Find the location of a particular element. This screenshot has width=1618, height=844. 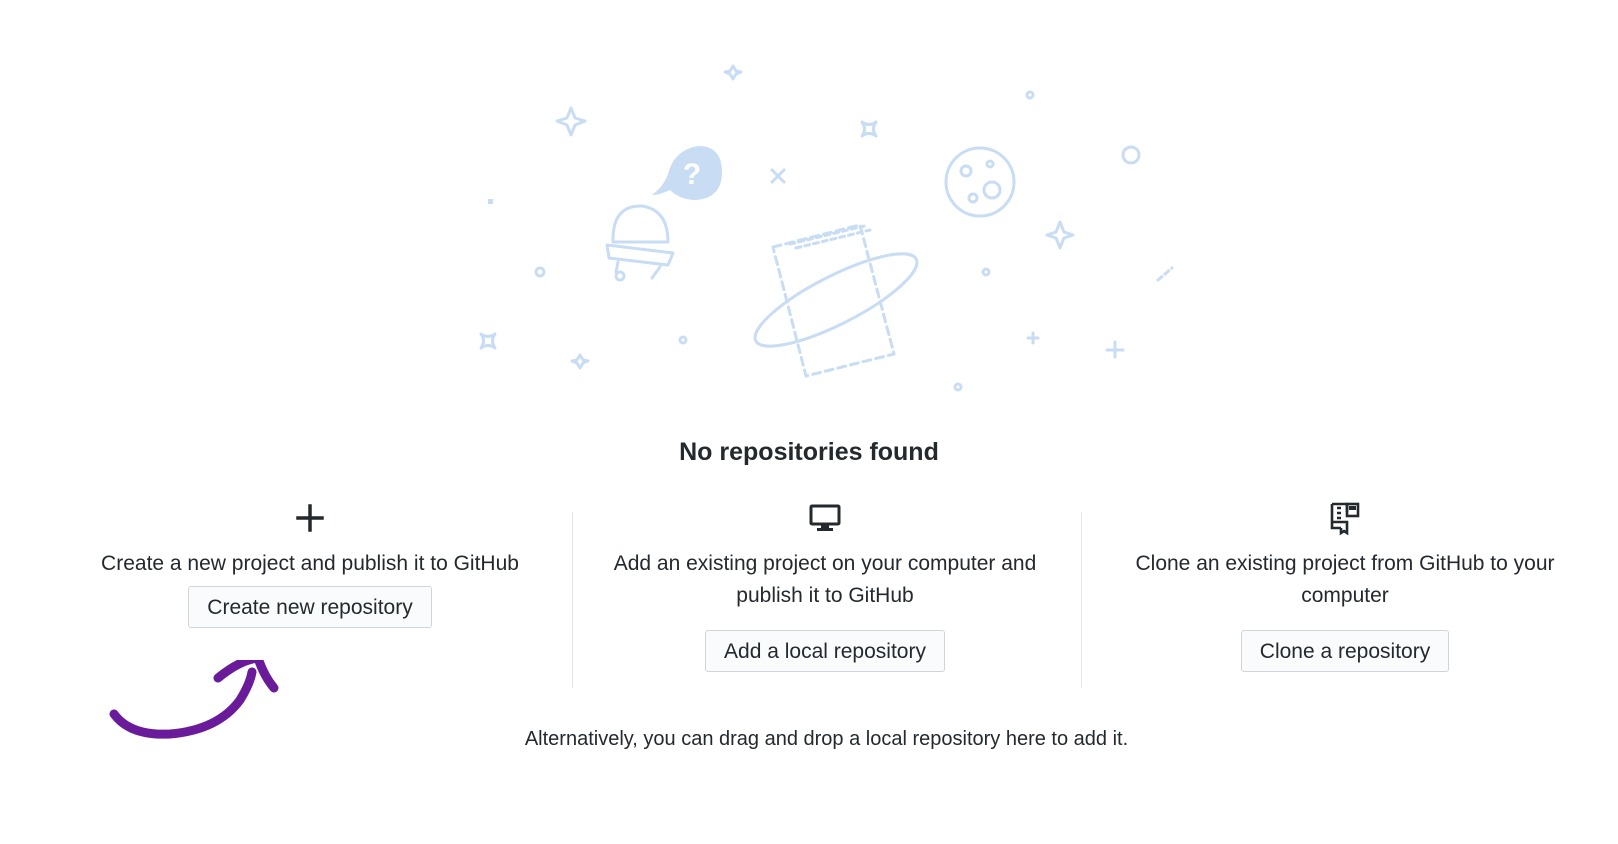

create-new-repository-button: Create new repository is located at coordinates (310, 607).